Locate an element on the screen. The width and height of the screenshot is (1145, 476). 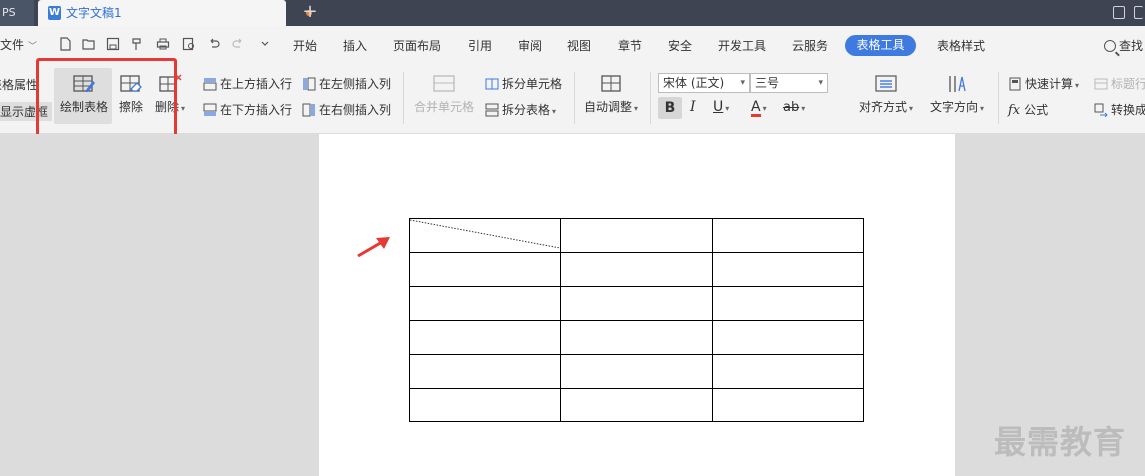
quick-calc-label: 快速计算 is located at coordinates (1049, 84).